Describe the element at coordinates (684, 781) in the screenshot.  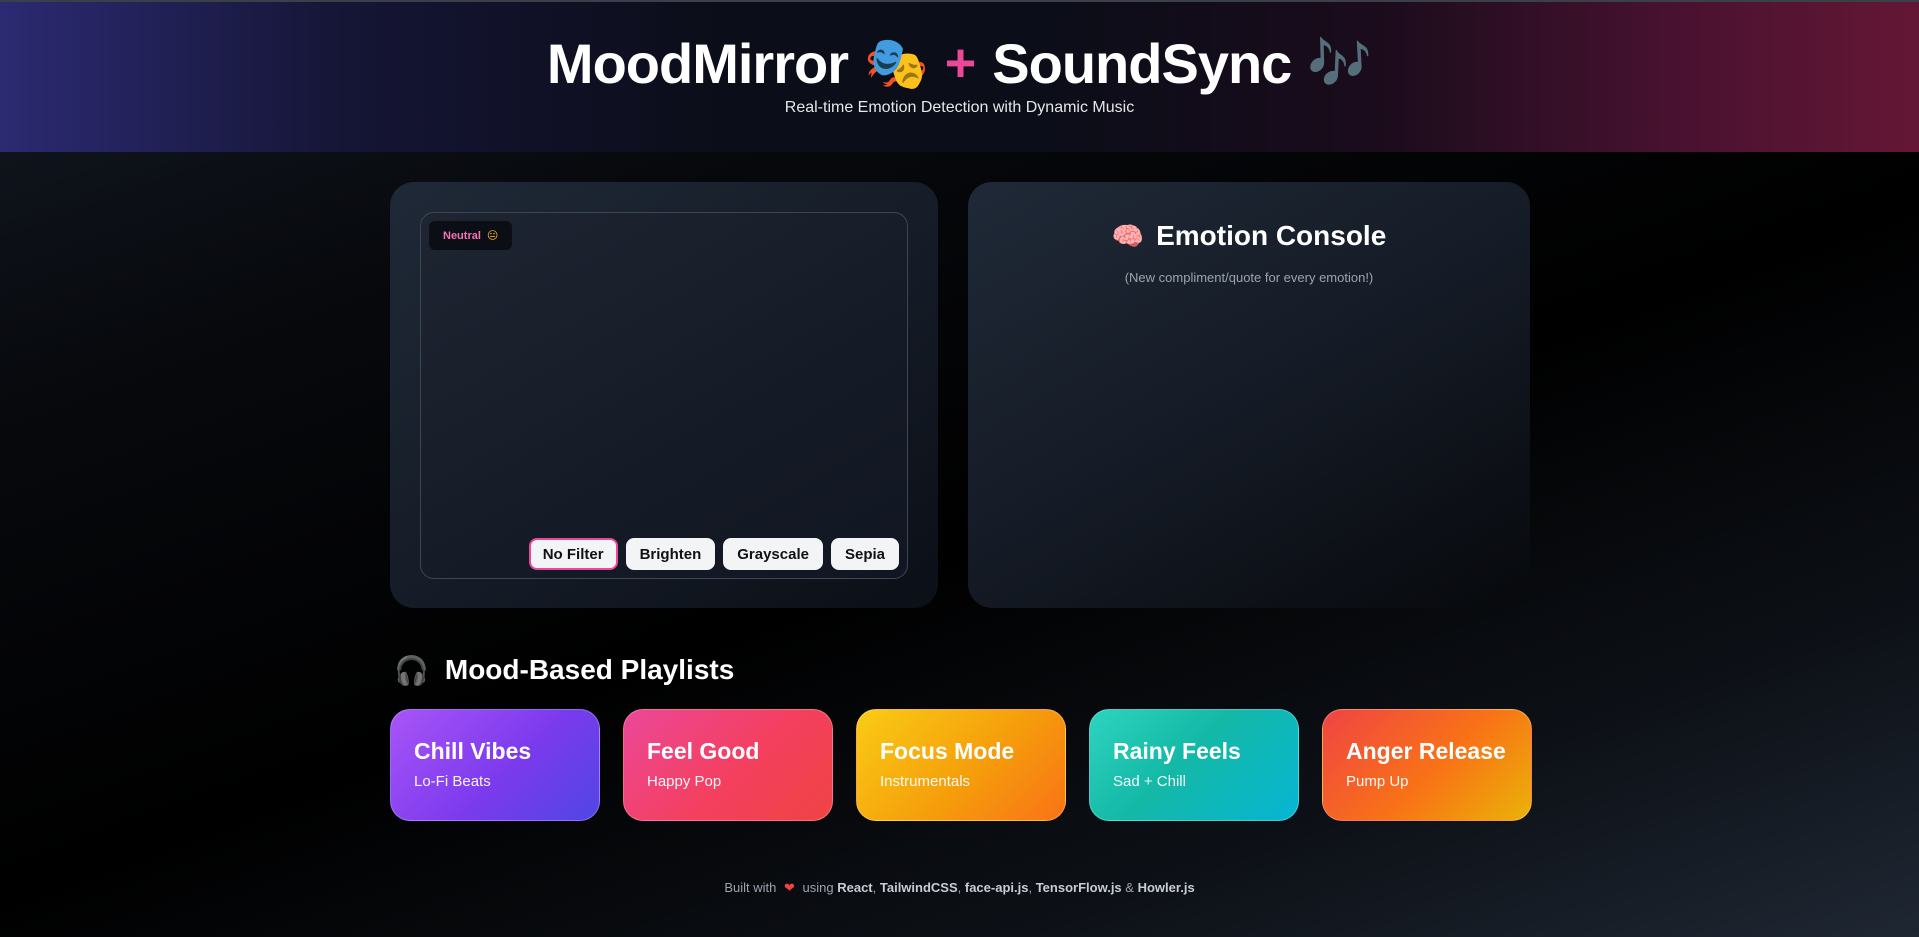
I see `playlist-card-subtitle: Happy Pop` at that location.